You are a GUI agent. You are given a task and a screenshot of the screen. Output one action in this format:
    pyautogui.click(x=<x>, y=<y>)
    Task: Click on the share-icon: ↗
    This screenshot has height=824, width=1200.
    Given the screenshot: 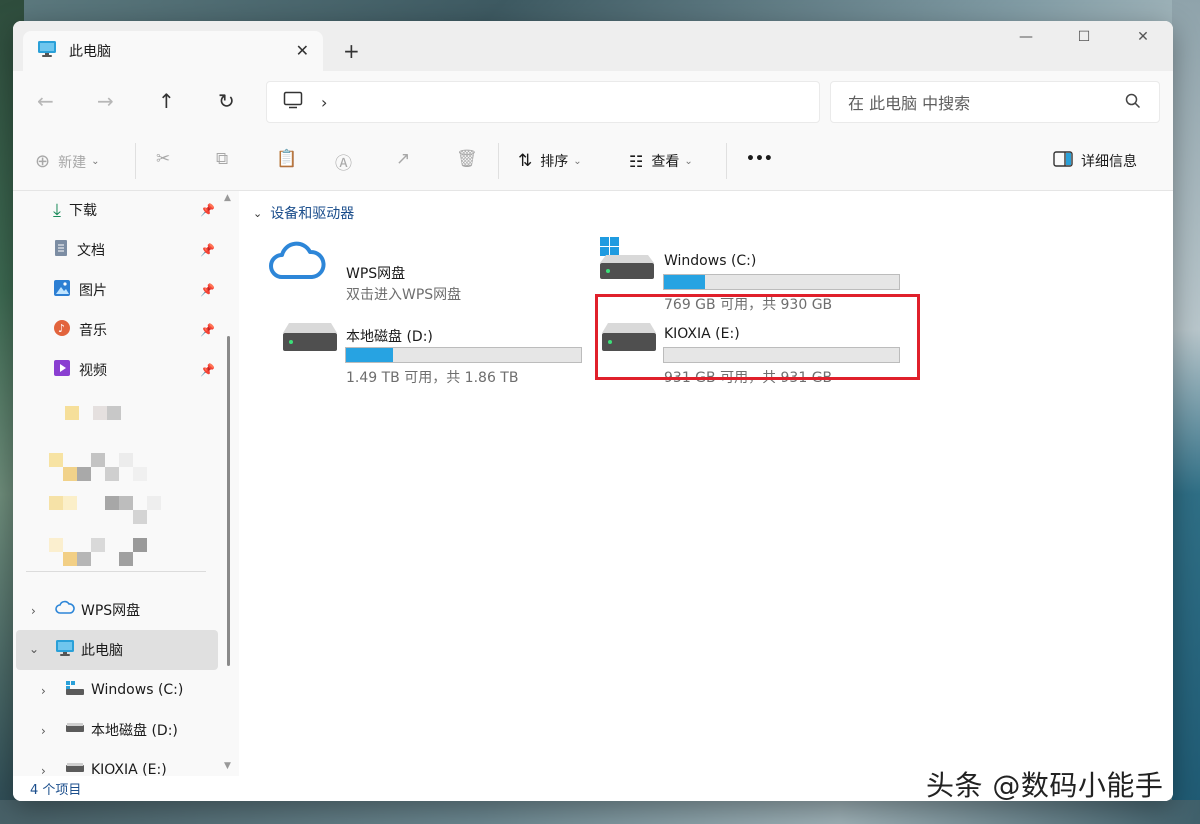 What is the action you would take?
    pyautogui.click(x=403, y=159)
    